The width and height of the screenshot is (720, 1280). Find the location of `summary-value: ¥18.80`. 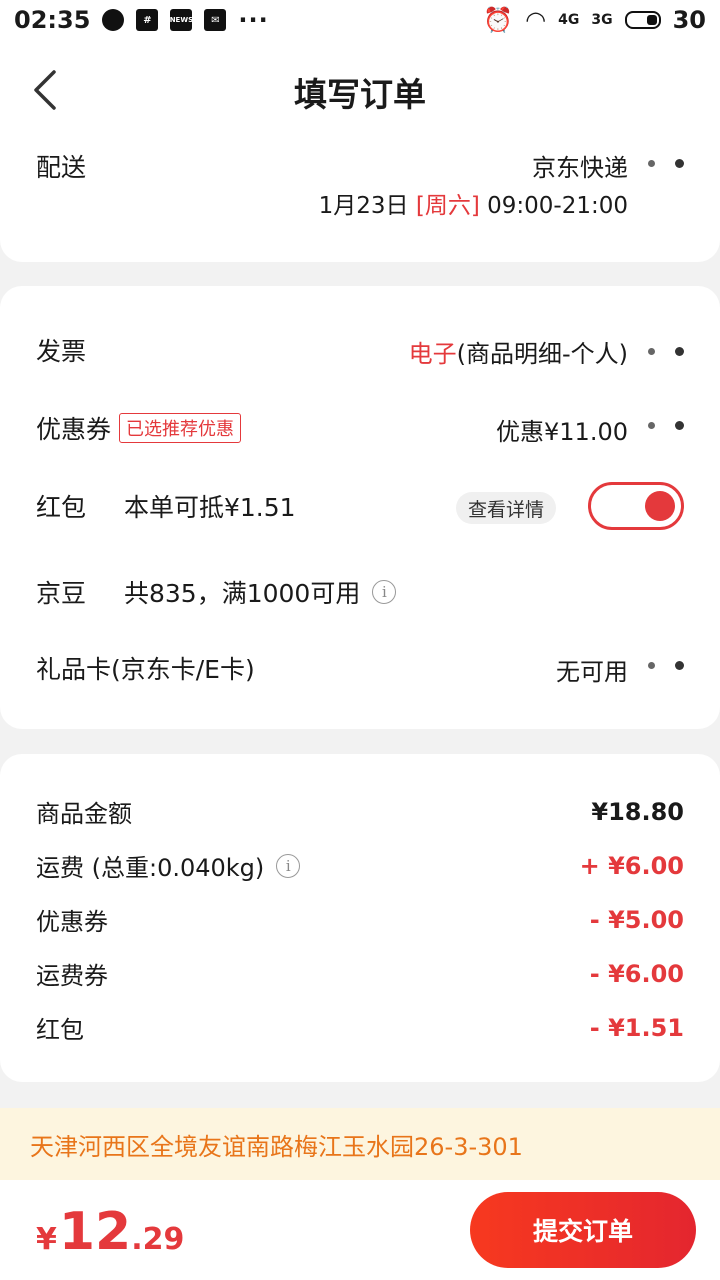

summary-value: ¥18.80 is located at coordinates (637, 811).